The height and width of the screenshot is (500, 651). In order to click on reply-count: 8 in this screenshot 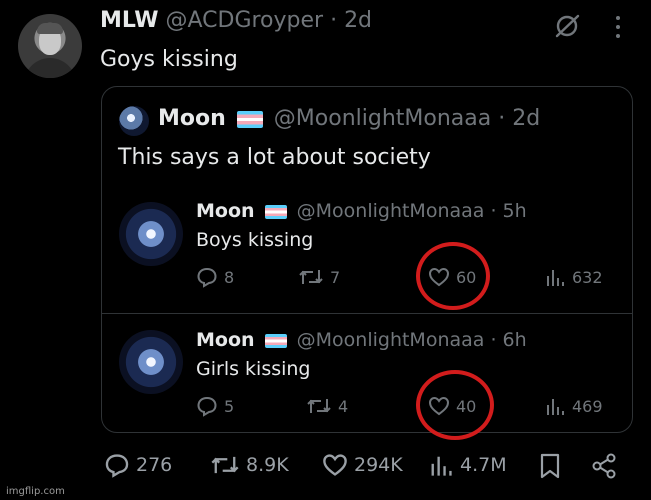, I will do `click(229, 277)`.